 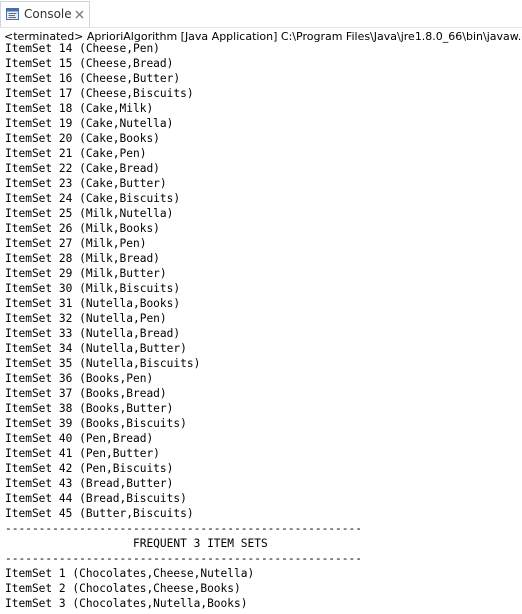 I want to click on output-line: ItemSet 23 (Cake,Butter), so click(x=86, y=183).